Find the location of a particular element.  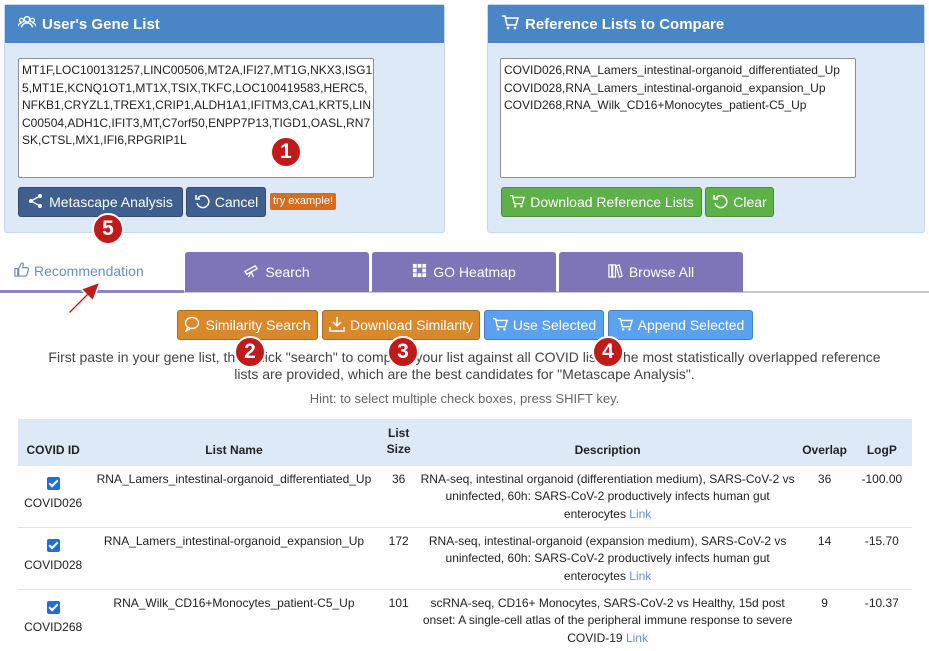

description-line: COVID-19 is located at coordinates (595, 637).